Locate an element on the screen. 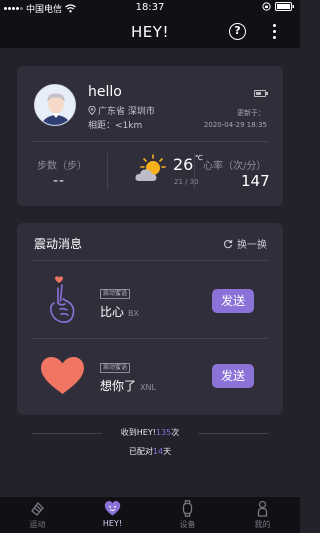  received-summary: 收到HEY!135次 is located at coordinates (150, 432).